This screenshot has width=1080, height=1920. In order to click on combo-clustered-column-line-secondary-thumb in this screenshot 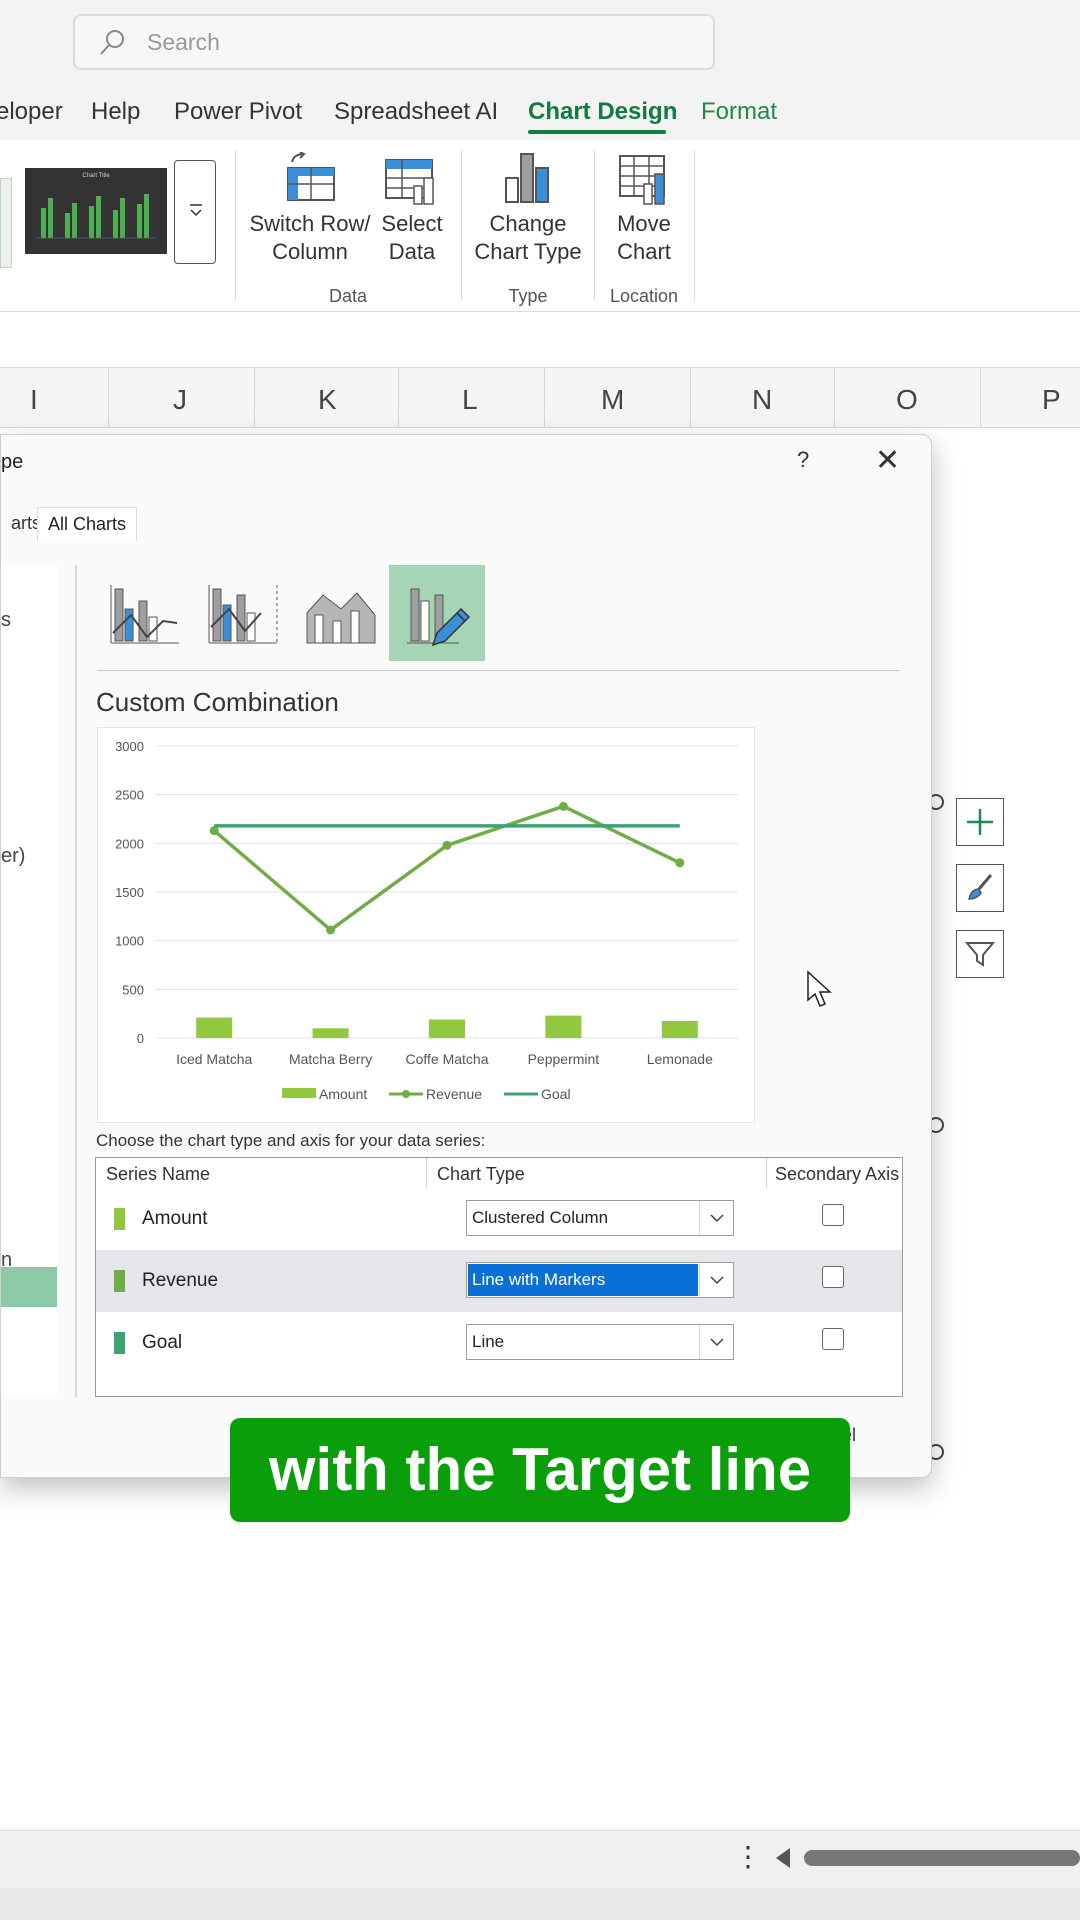, I will do `click(243, 613)`.